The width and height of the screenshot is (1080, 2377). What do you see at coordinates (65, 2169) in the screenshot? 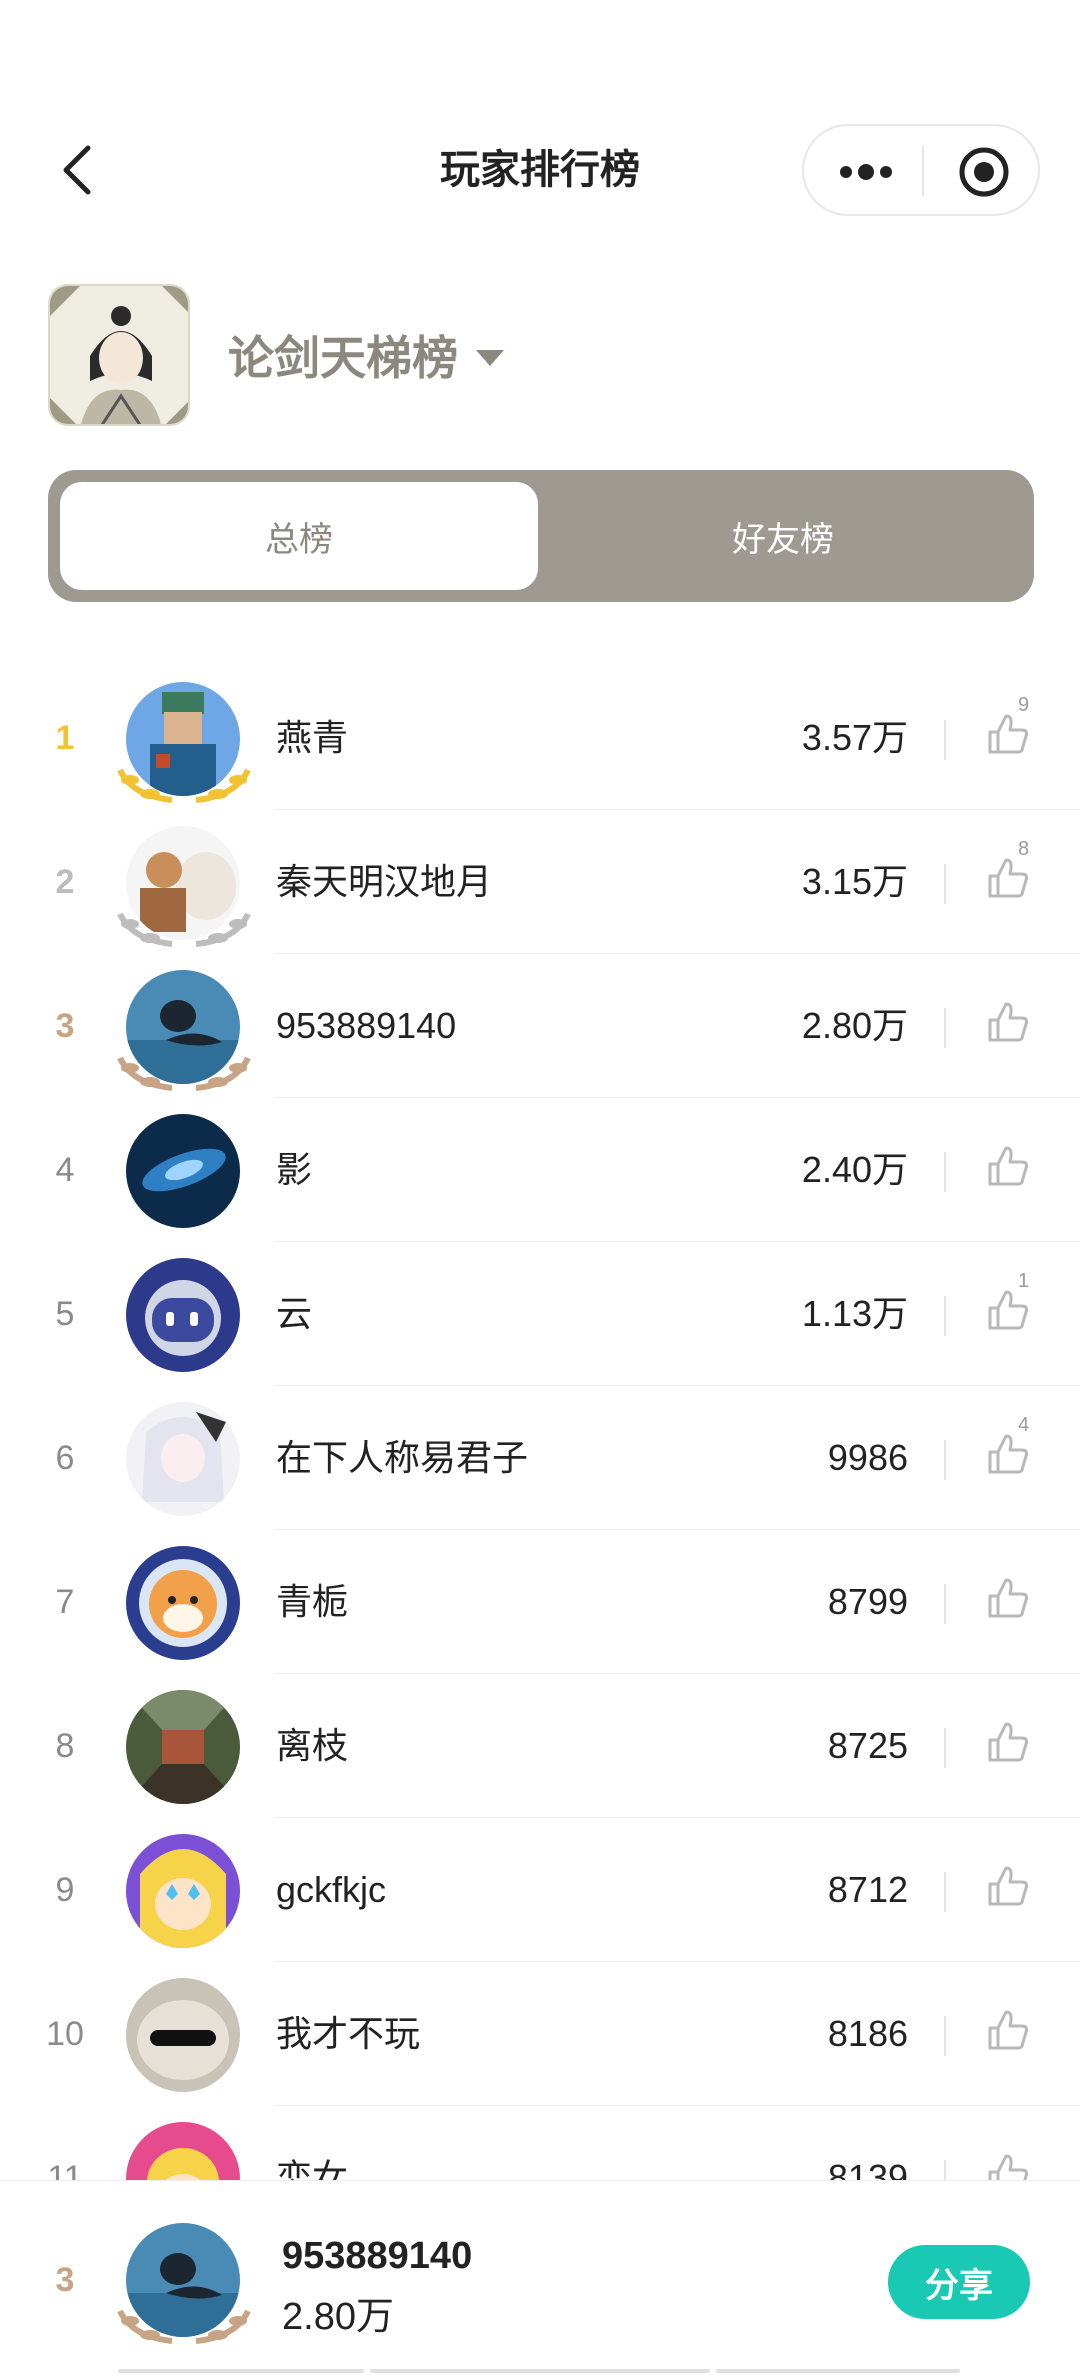
I see `rank-number: 11` at bounding box center [65, 2169].